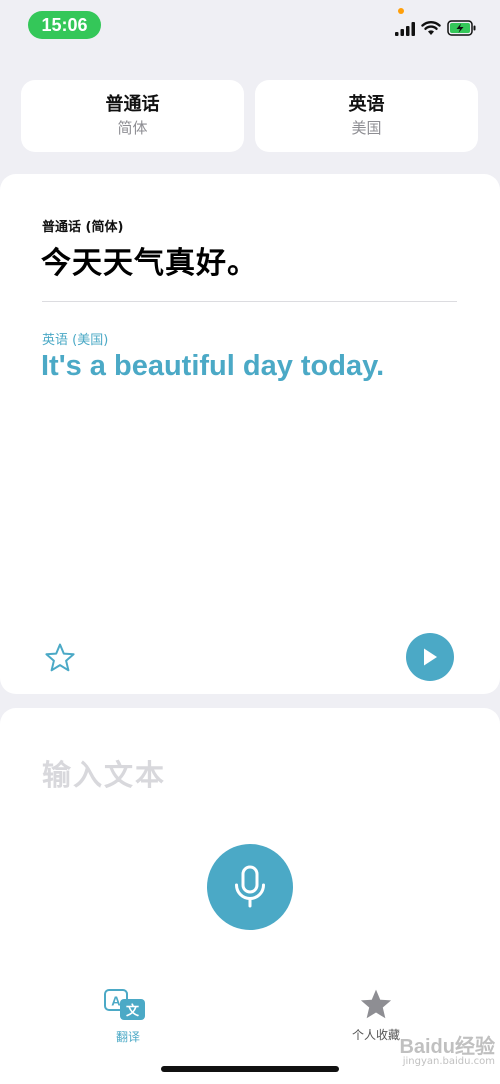 This screenshot has height=1084, width=500. What do you see at coordinates (366, 104) in the screenshot?
I see `target-language-name: 英语` at bounding box center [366, 104].